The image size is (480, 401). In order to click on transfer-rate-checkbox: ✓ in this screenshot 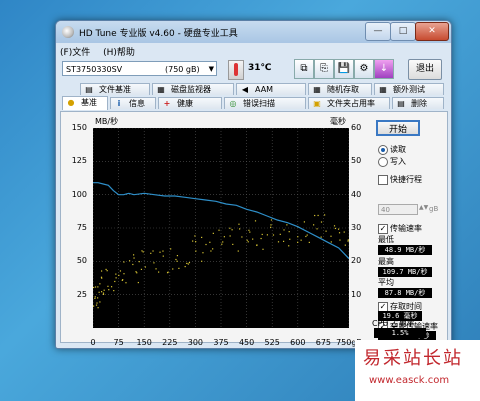, I will do `click(383, 229)`.